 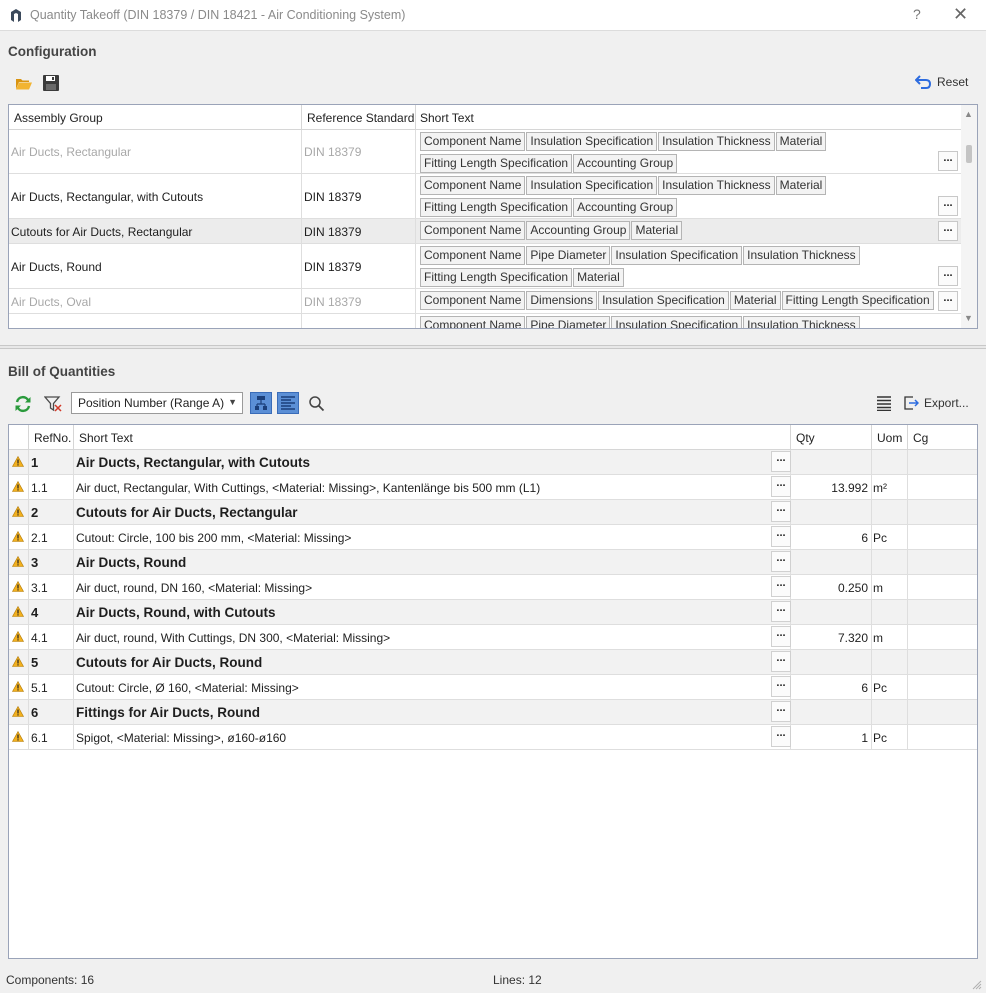 I want to click on list-view-toggle, so click(x=288, y=403).